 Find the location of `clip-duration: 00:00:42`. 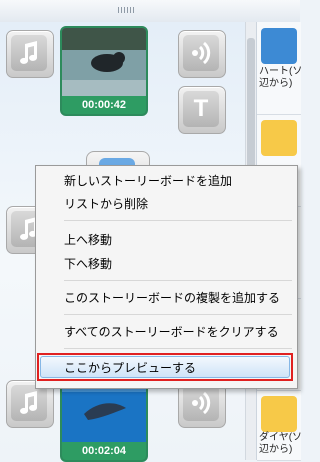

clip-duration: 00:00:42 is located at coordinates (104, 105).